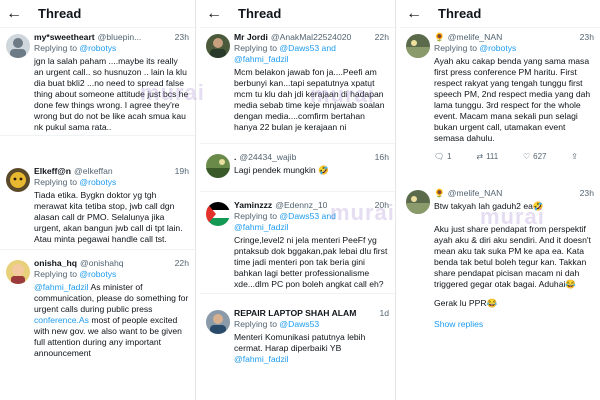 Image resolution: width=600 pixels, height=400 pixels. What do you see at coordinates (535, 156) in the screenshot?
I see `like-button: ♡ 627` at bounding box center [535, 156].